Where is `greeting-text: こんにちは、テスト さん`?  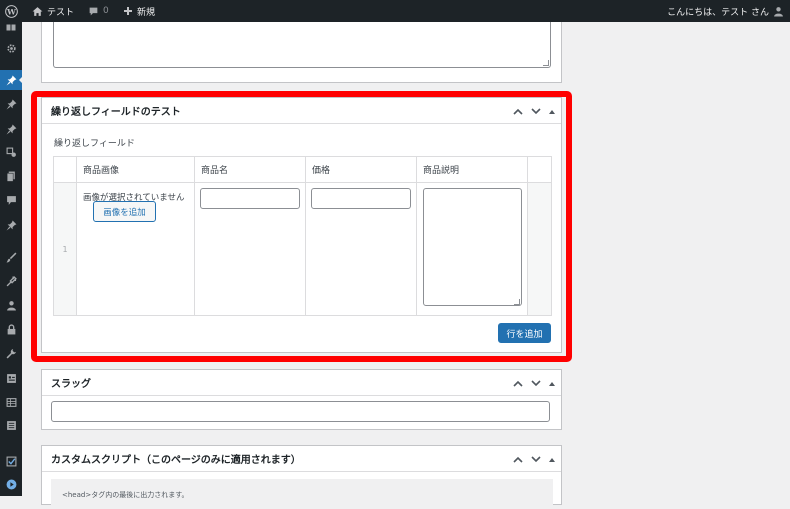
greeting-text: こんにちは、テスト さん is located at coordinates (718, 12).